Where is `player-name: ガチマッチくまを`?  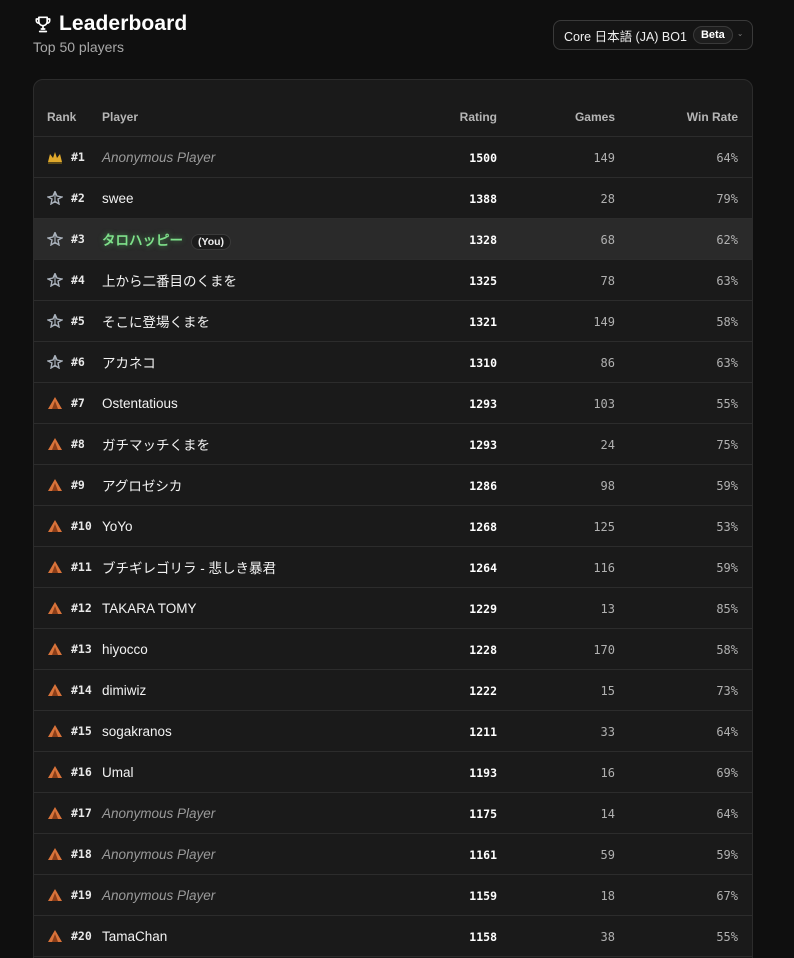 player-name: ガチマッチくまを is located at coordinates (156, 445).